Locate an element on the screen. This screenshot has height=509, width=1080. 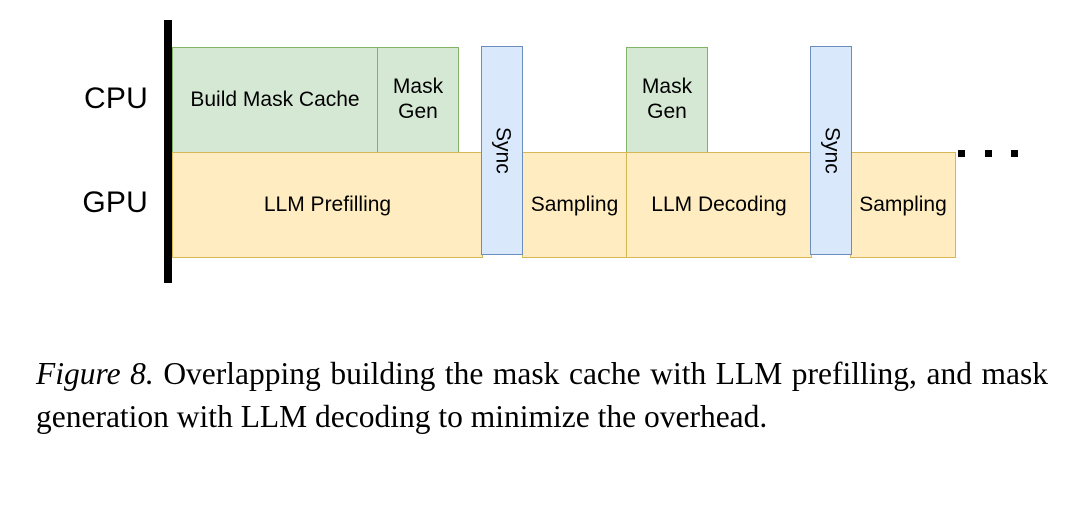
gpu-block-llm-prefilling: LLM Prefilling is located at coordinates (327, 205).